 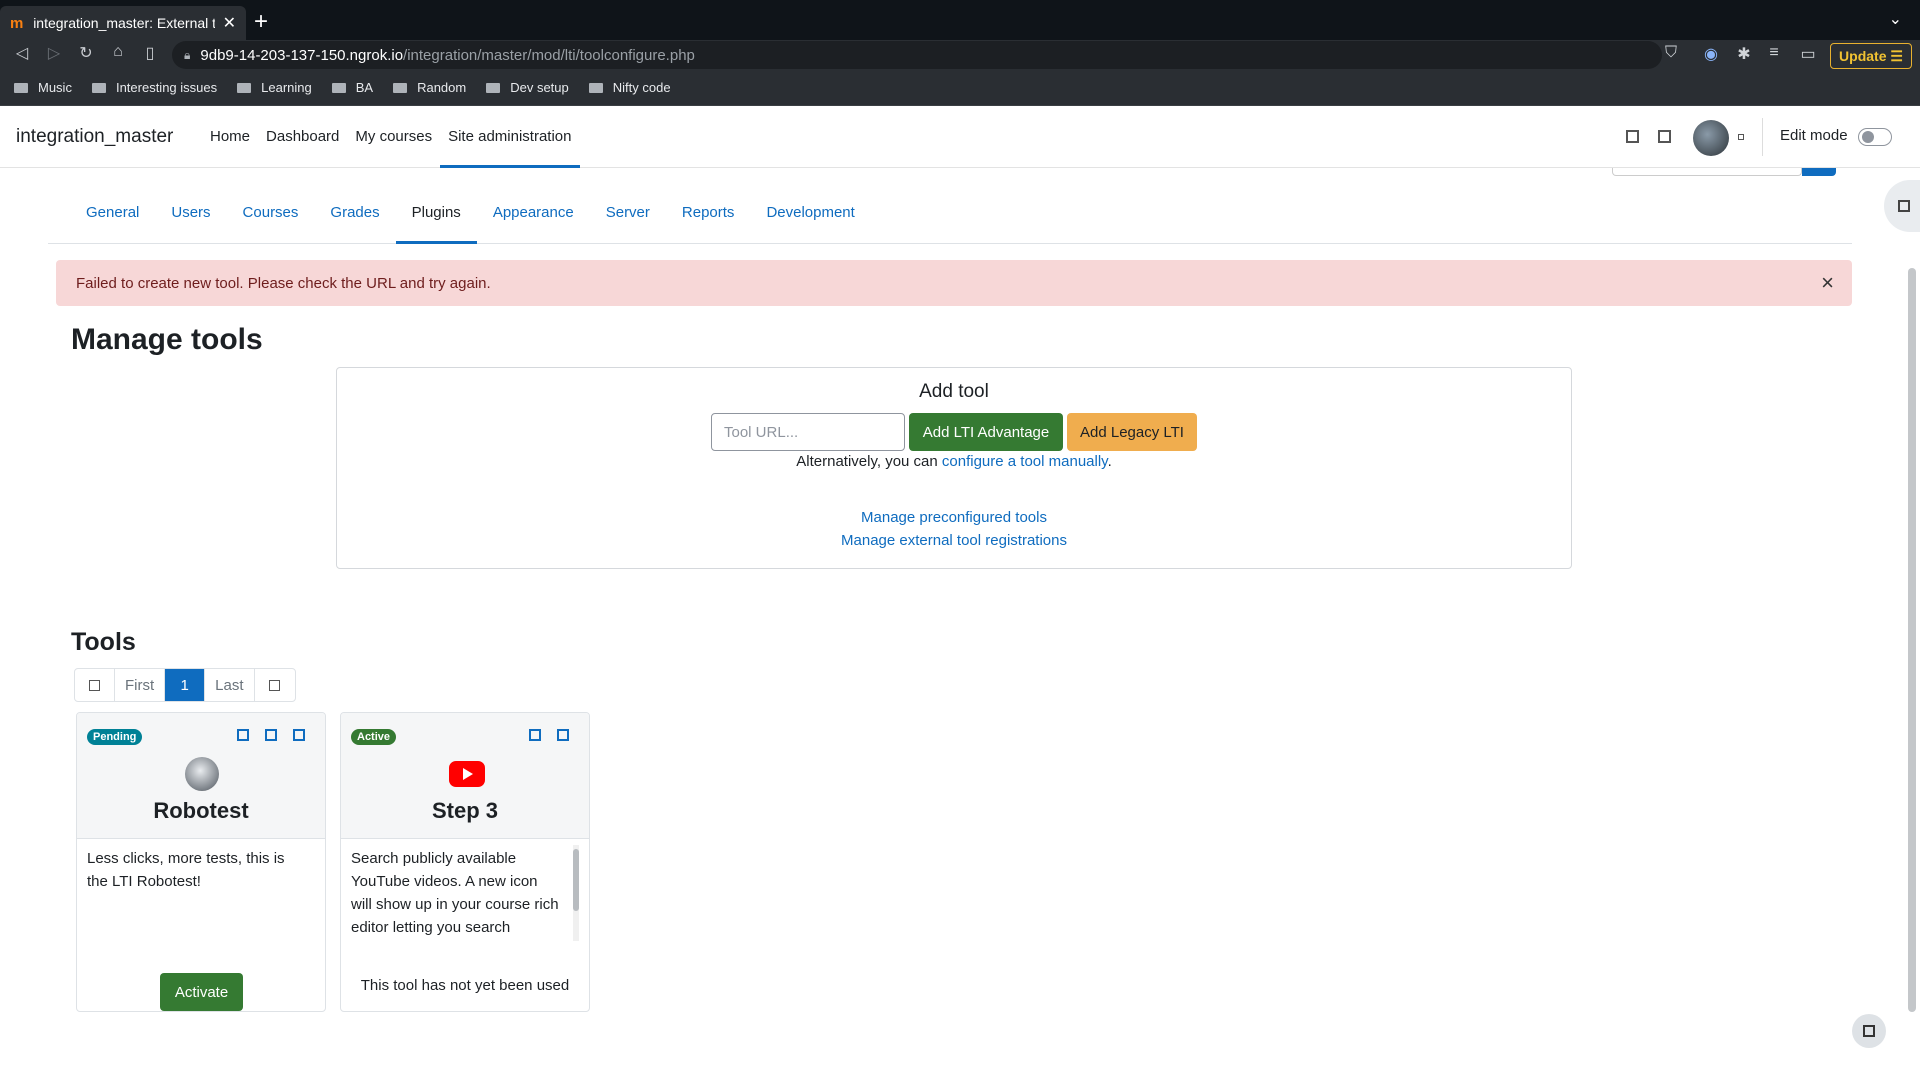 I want to click on help-icon, so click(x=1869, y=1031).